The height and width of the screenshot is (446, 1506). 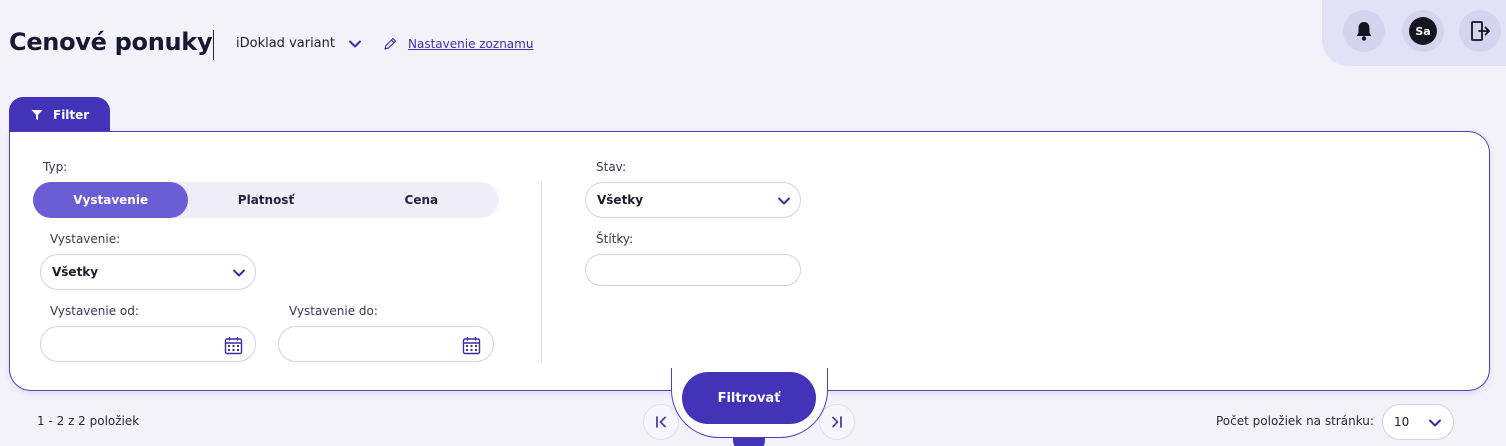 I want to click on logout-button, so click(x=1480, y=31).